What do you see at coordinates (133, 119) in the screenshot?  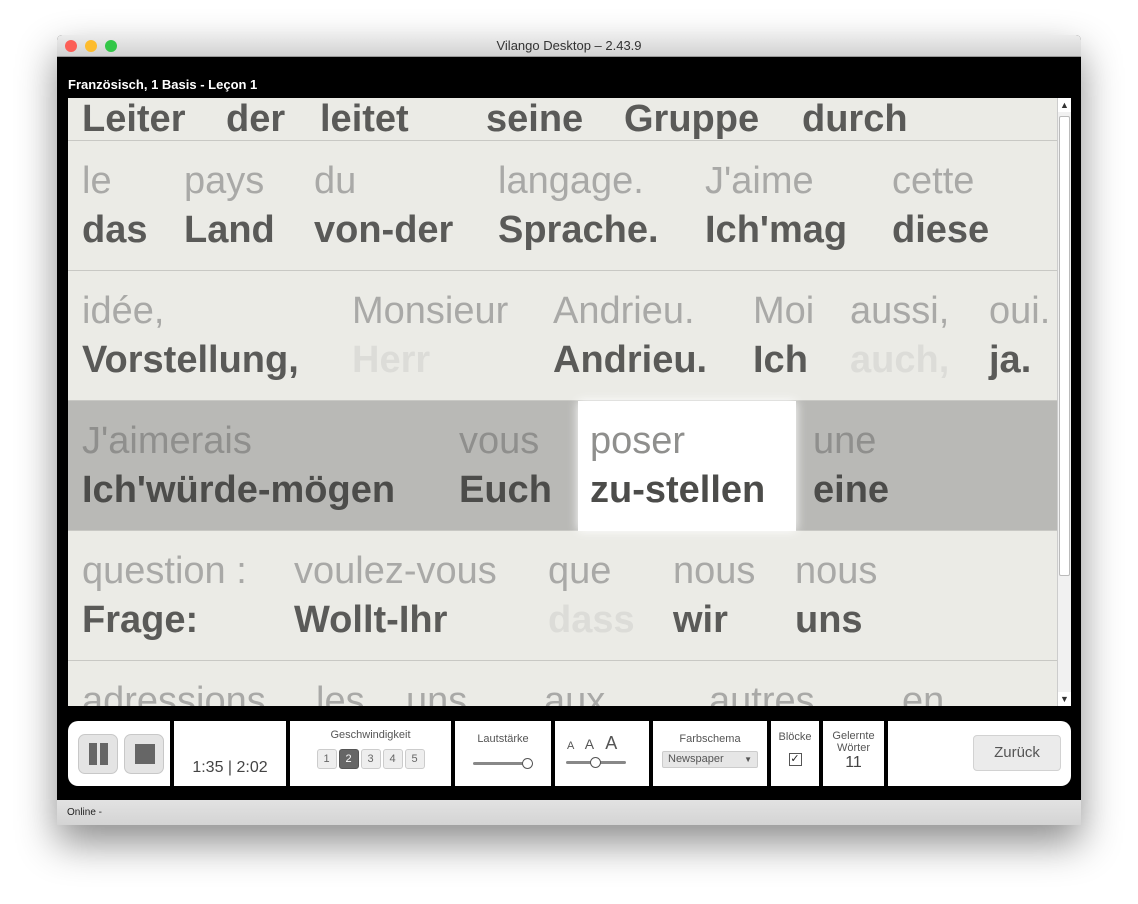 I see `word-de: Leiter` at bounding box center [133, 119].